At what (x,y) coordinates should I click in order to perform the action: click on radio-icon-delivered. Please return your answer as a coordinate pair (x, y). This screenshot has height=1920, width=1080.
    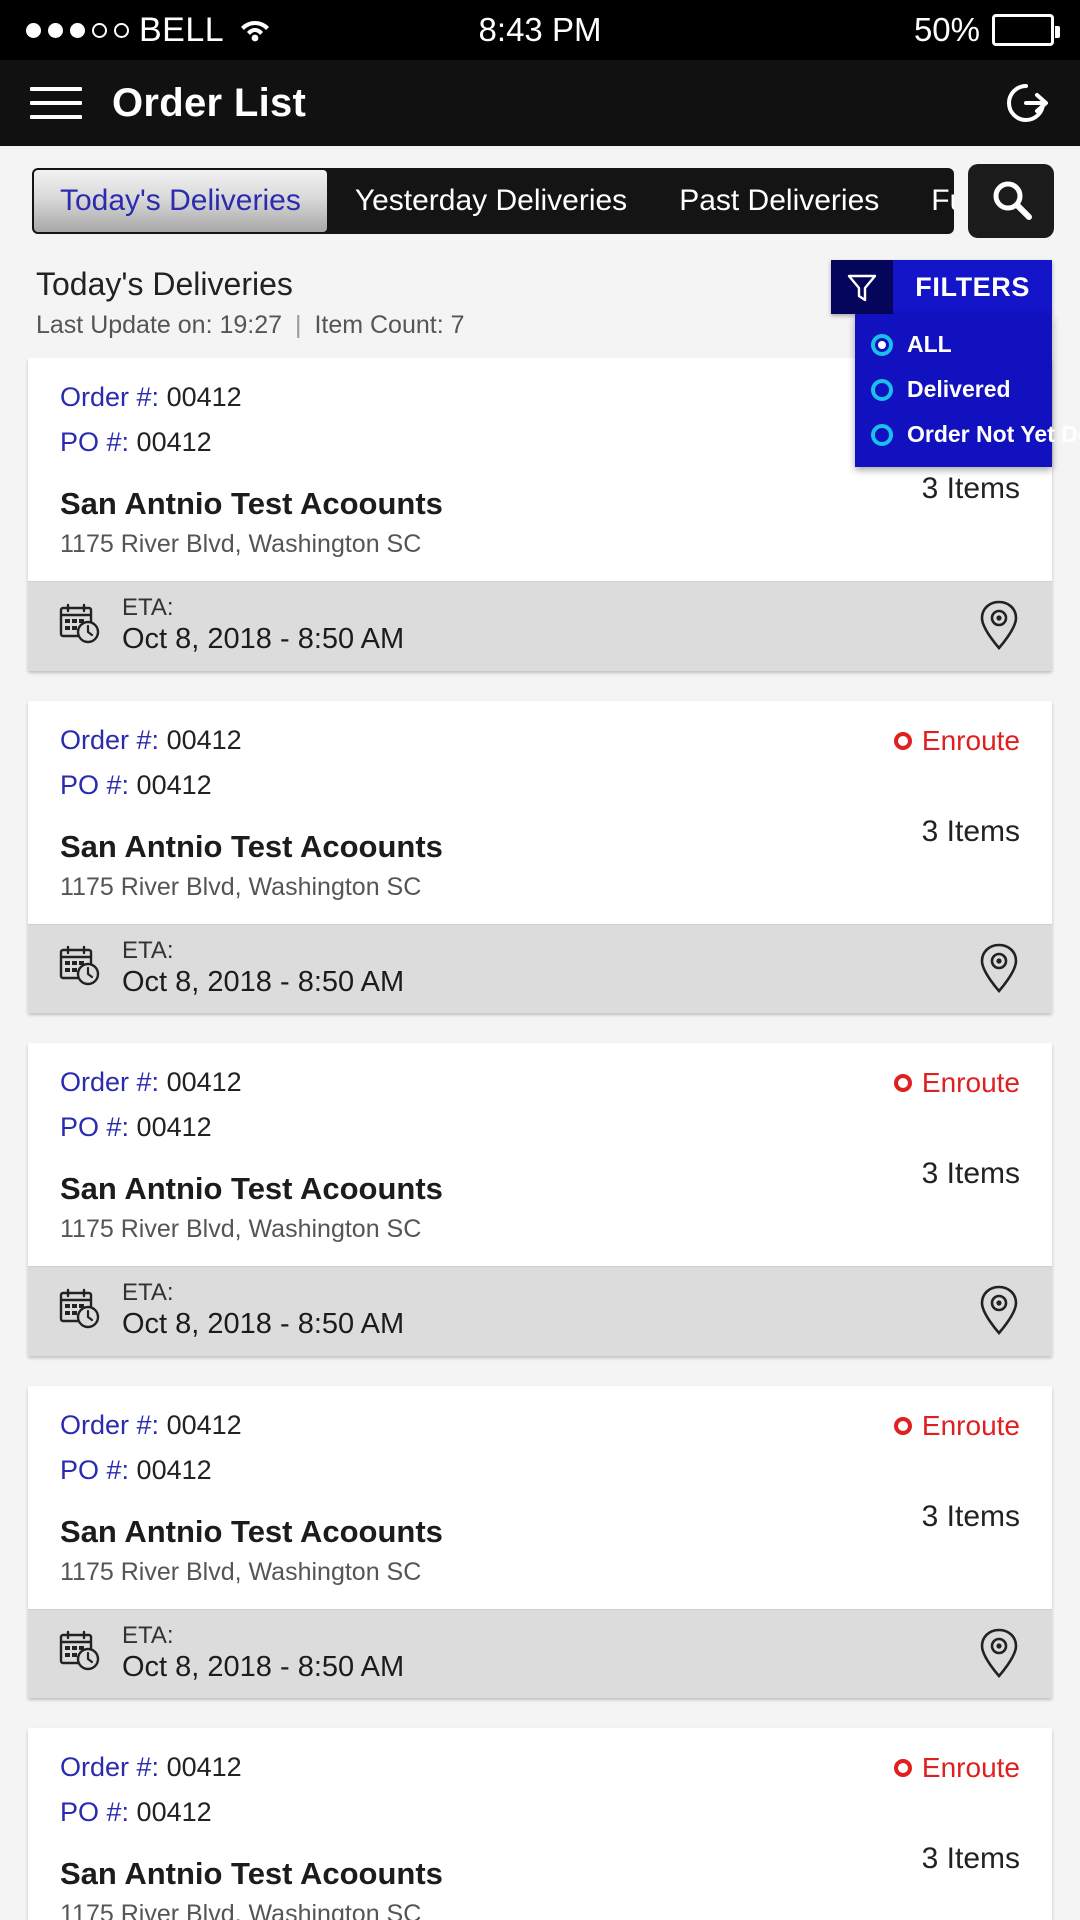
    Looking at the image, I should click on (882, 389).